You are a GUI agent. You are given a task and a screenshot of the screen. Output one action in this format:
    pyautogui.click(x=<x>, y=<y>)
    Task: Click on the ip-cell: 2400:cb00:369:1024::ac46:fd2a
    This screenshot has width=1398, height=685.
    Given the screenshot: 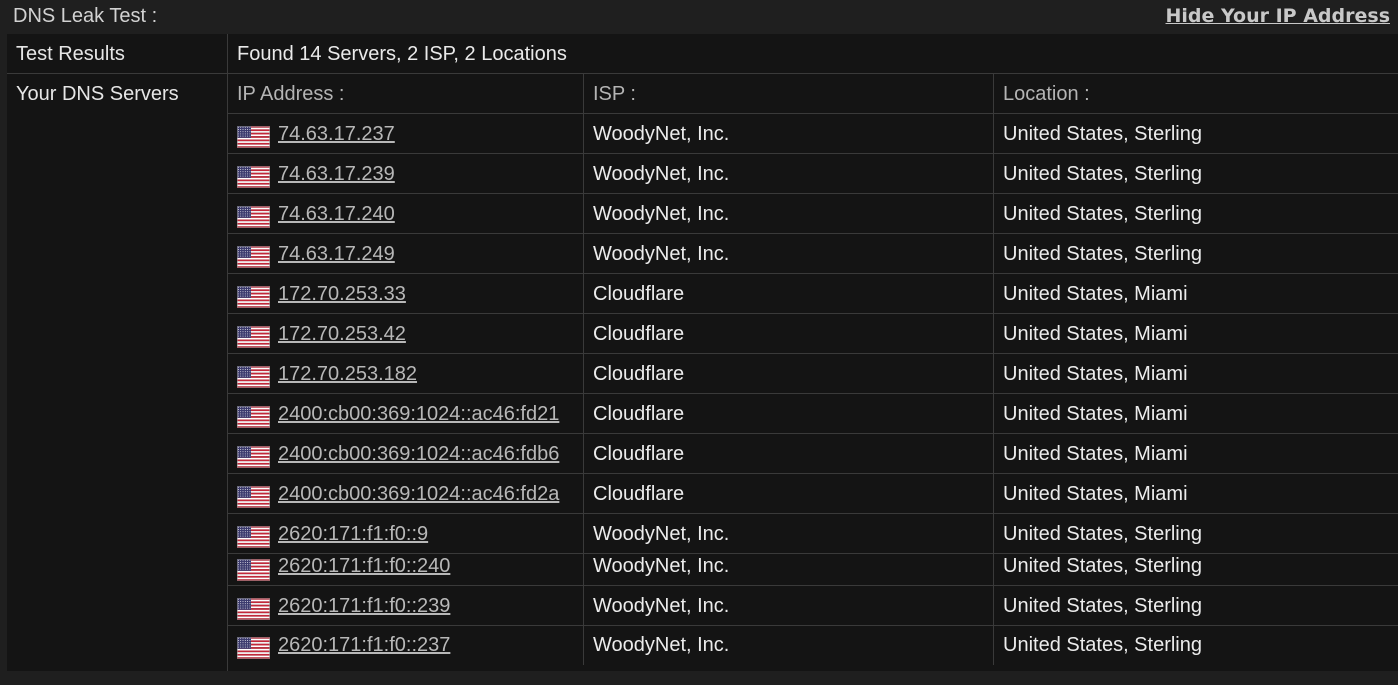 What is the action you would take?
    pyautogui.click(x=406, y=493)
    